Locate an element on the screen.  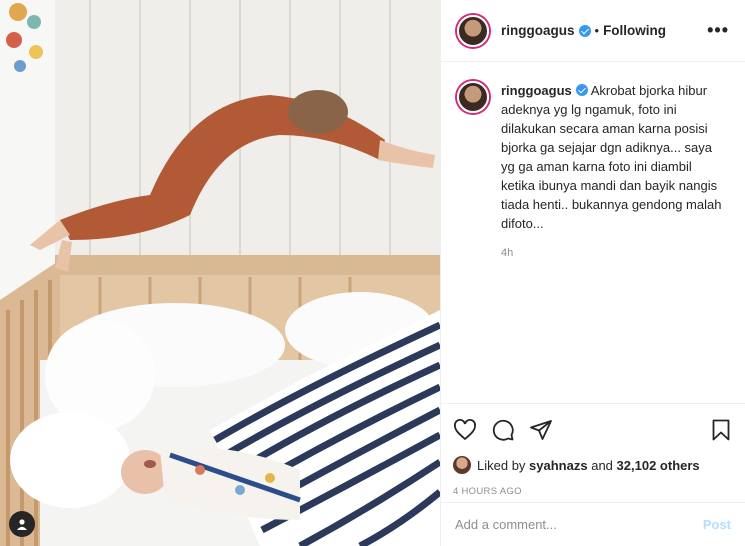
following-button: Following is located at coordinates (634, 30).